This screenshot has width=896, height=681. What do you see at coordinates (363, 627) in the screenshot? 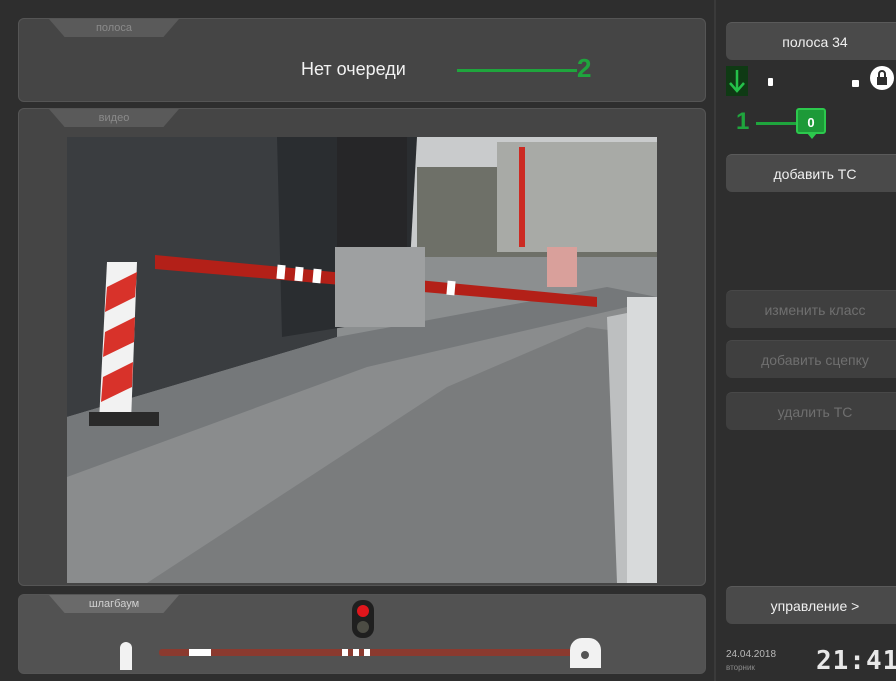
I see `traffic-light-green-lamp` at bounding box center [363, 627].